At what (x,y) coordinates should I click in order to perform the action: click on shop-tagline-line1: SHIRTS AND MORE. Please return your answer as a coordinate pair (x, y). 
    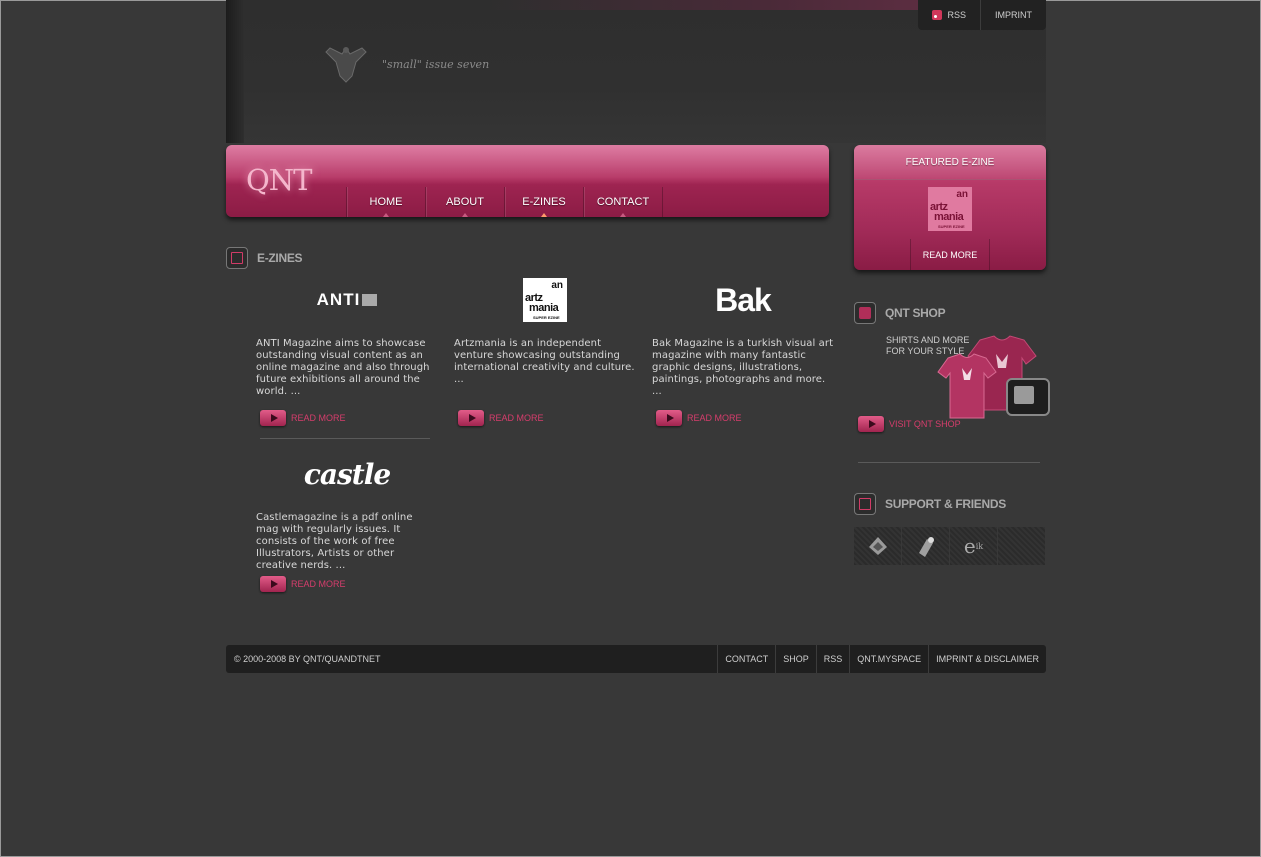
    Looking at the image, I should click on (928, 340).